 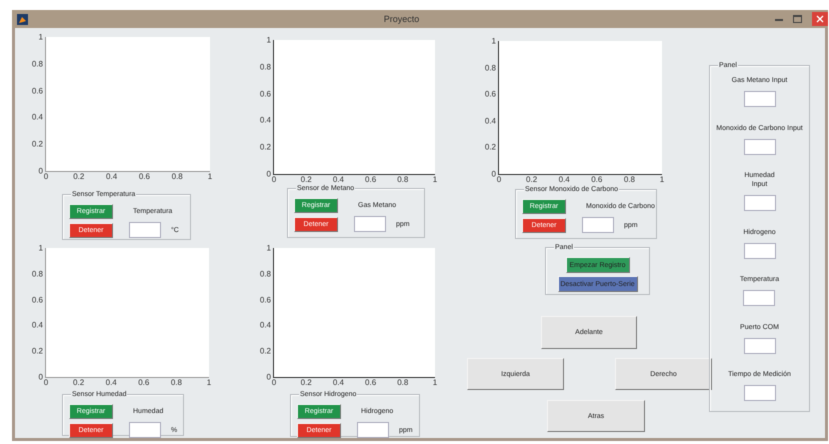 What do you see at coordinates (22, 19) in the screenshot?
I see `app-icon` at bounding box center [22, 19].